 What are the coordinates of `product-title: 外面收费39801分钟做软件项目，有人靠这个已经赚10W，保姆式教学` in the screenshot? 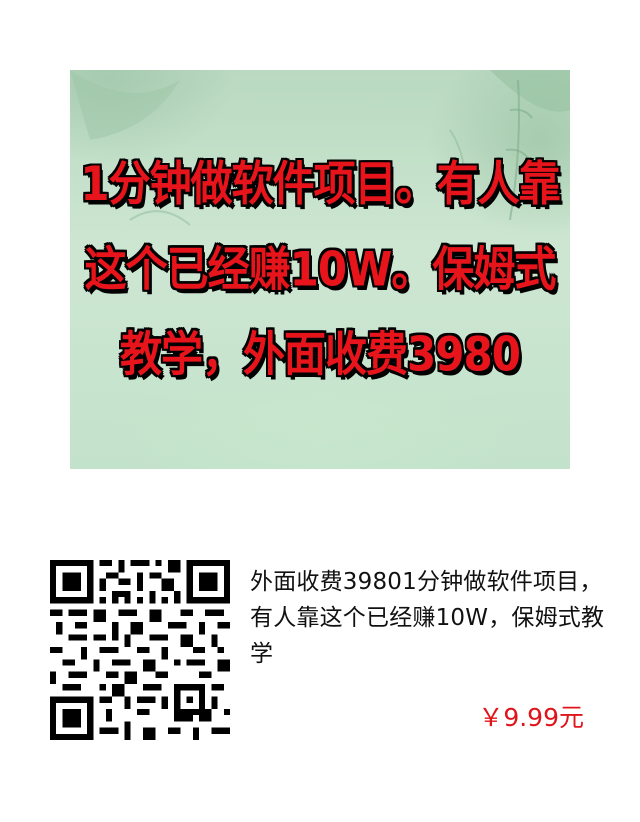 It's located at (427, 618).